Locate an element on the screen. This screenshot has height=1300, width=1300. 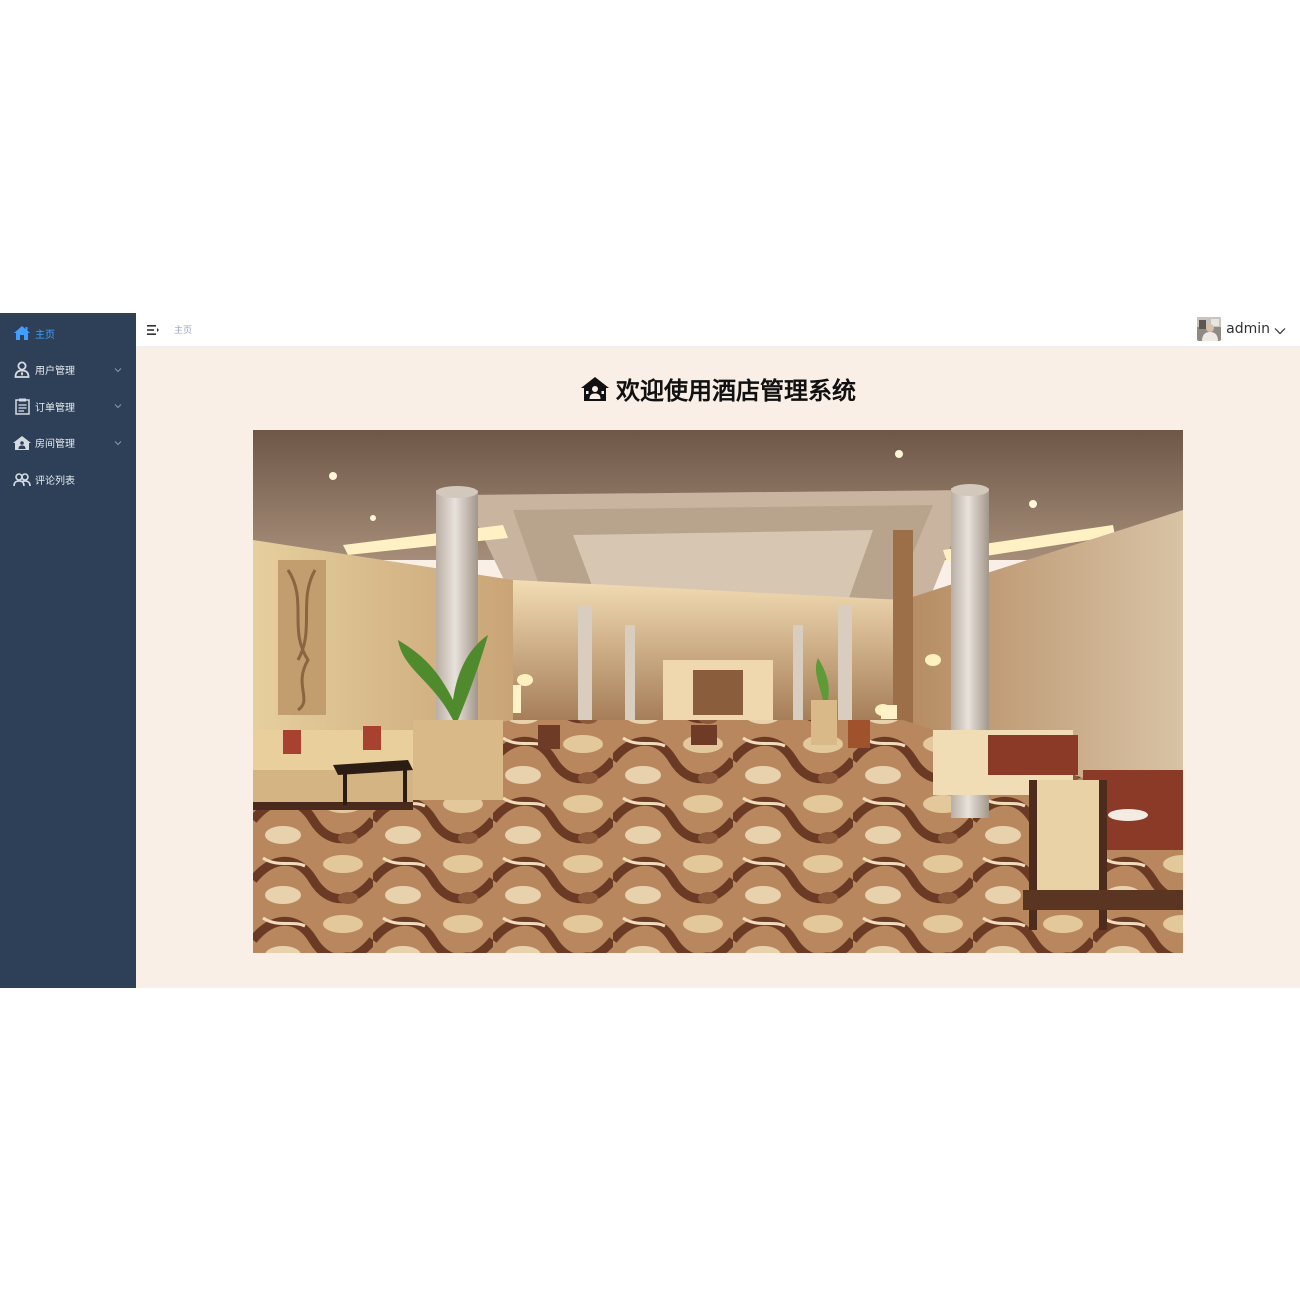
top-navbar: 主页 admin is located at coordinates (718, 330).